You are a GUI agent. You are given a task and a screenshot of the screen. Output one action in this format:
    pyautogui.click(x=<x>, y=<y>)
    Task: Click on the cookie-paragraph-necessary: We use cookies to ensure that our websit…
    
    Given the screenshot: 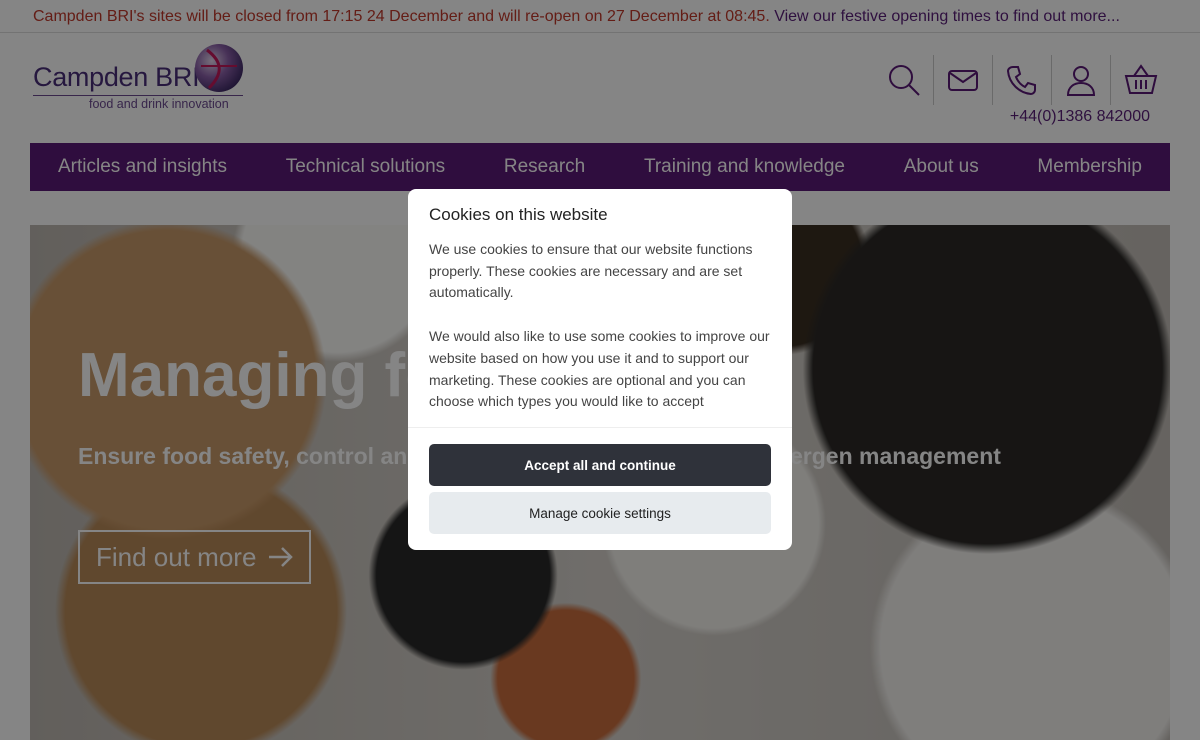 What is the action you would take?
    pyautogui.click(x=591, y=271)
    